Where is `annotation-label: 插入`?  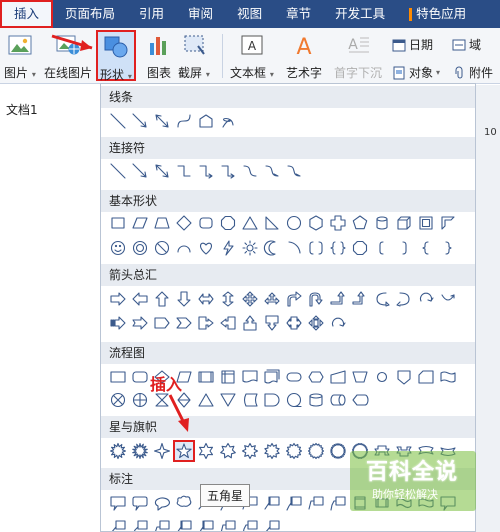
annotation-label: 插入 is located at coordinates (166, 384).